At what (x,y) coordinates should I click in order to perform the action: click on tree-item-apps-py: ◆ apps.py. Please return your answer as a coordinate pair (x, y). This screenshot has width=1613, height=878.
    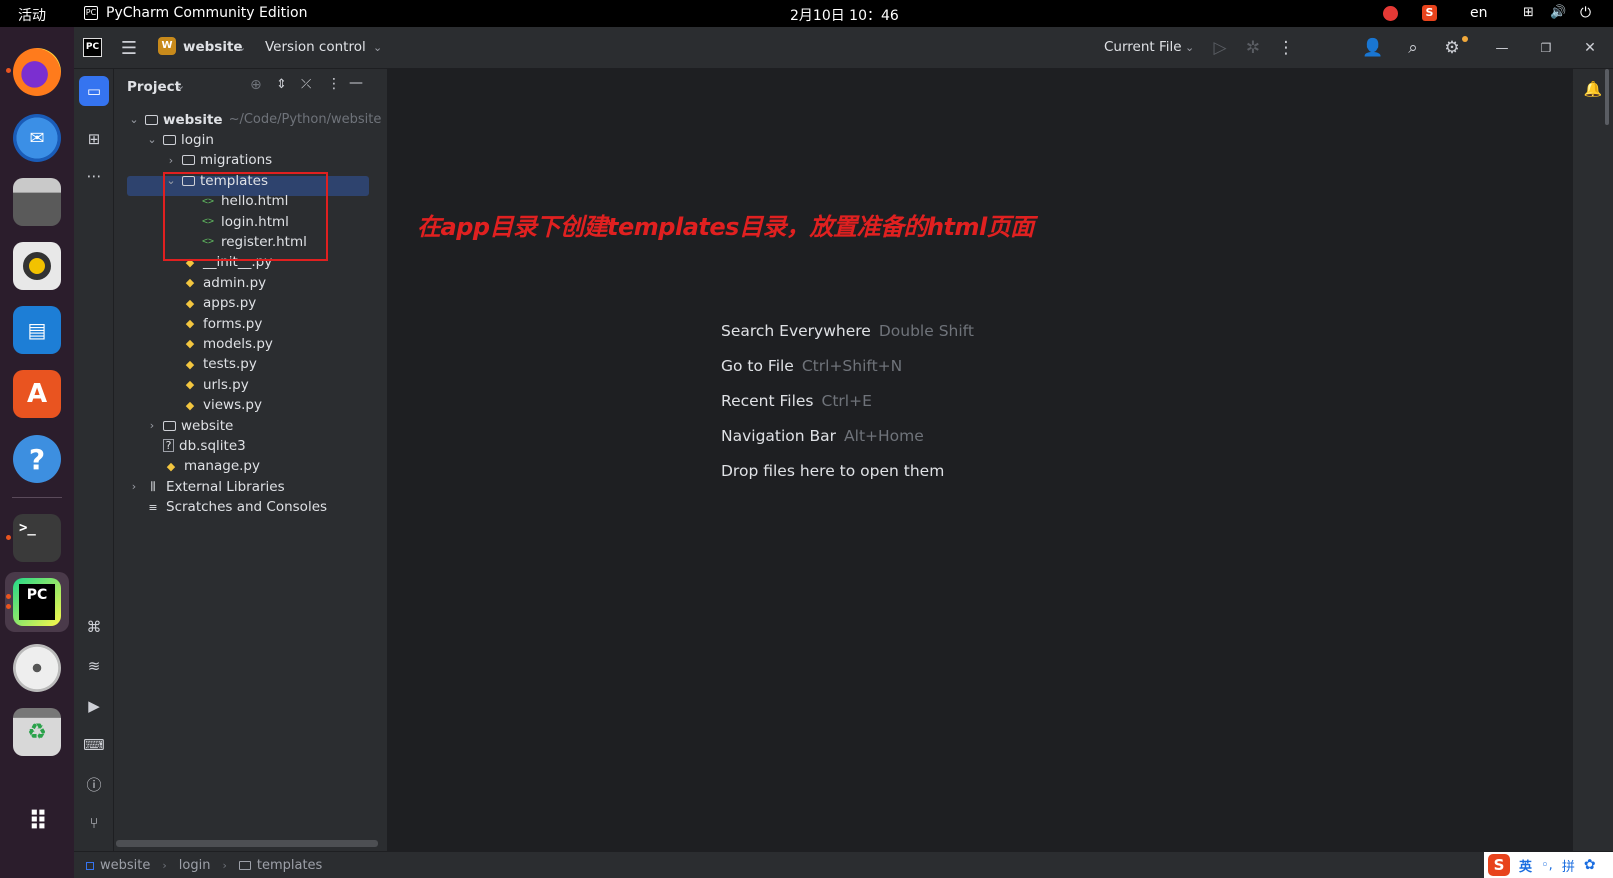
    Looking at the image, I should click on (210, 303).